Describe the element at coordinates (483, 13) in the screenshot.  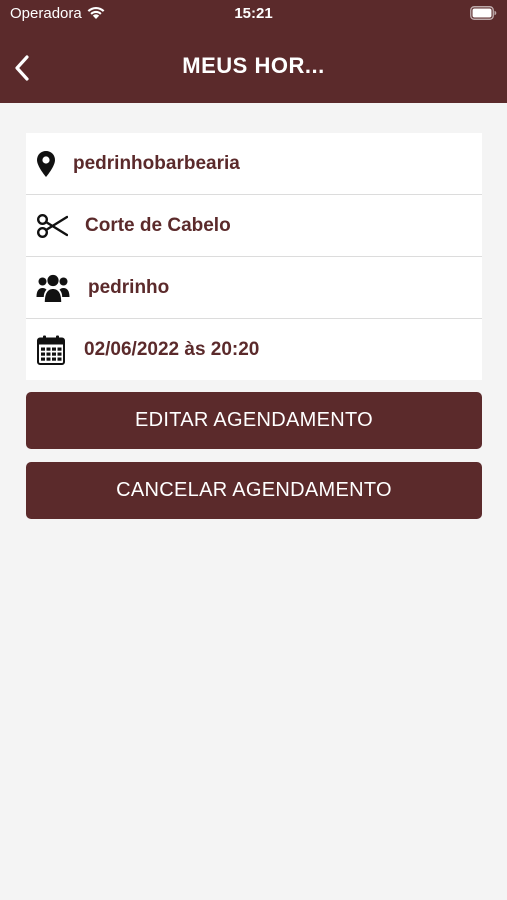
I see `battery-icon` at that location.